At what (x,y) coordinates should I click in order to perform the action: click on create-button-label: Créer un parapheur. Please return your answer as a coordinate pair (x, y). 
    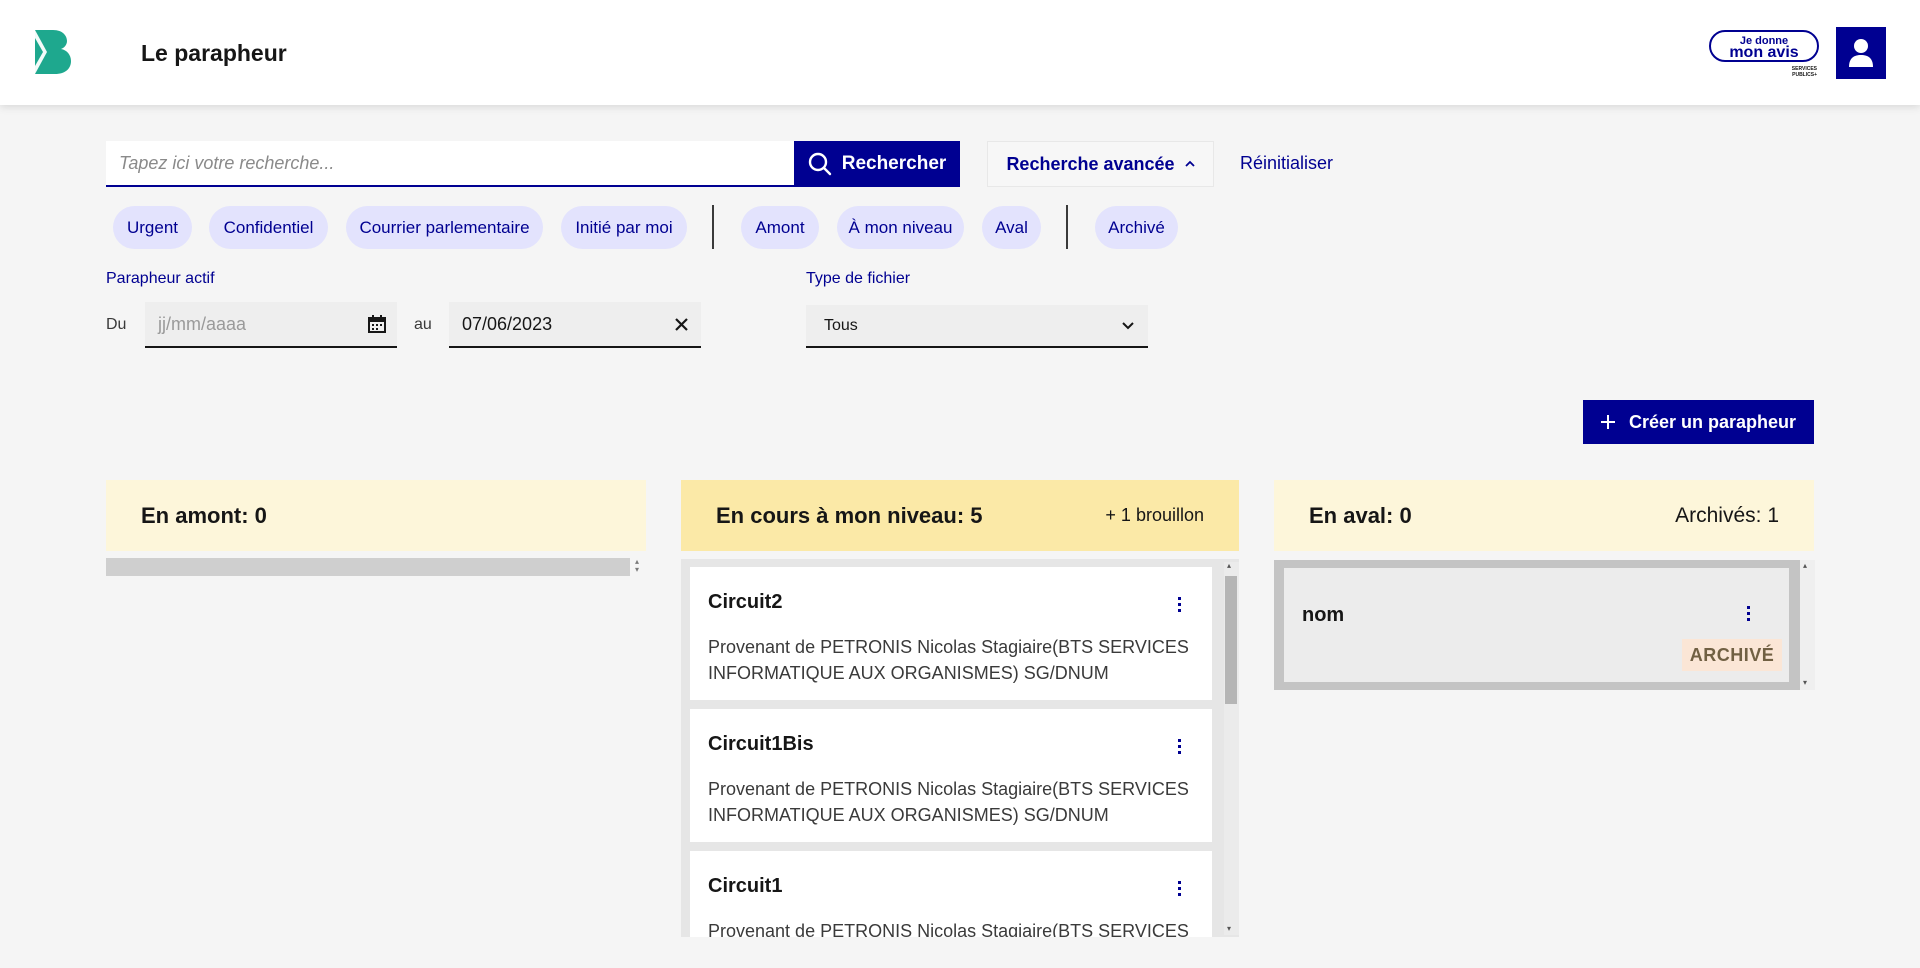
    Looking at the image, I should click on (1712, 421).